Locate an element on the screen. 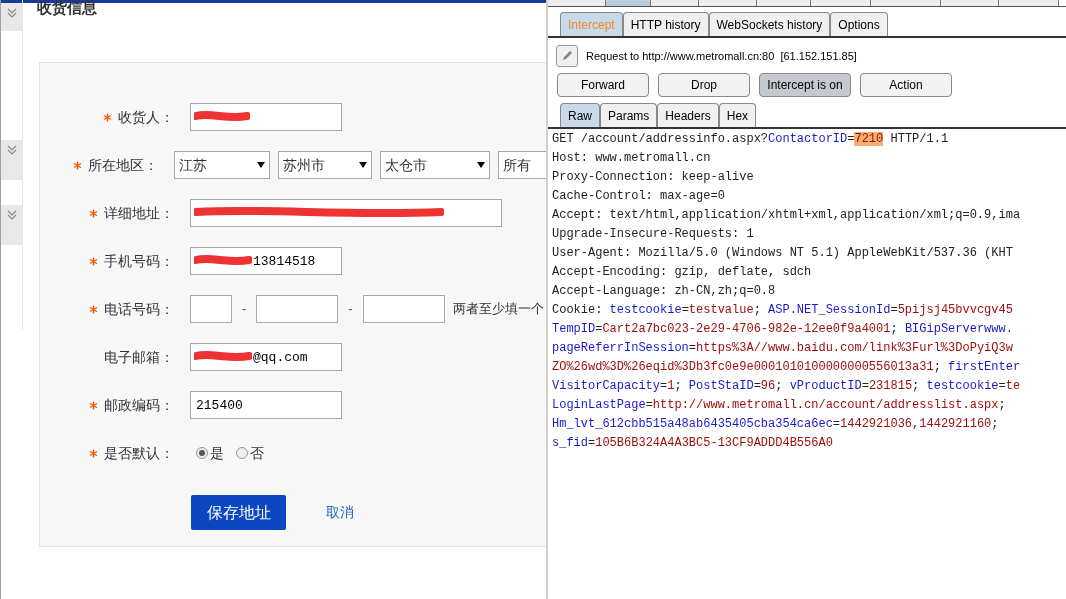  action-button: Action is located at coordinates (906, 85).